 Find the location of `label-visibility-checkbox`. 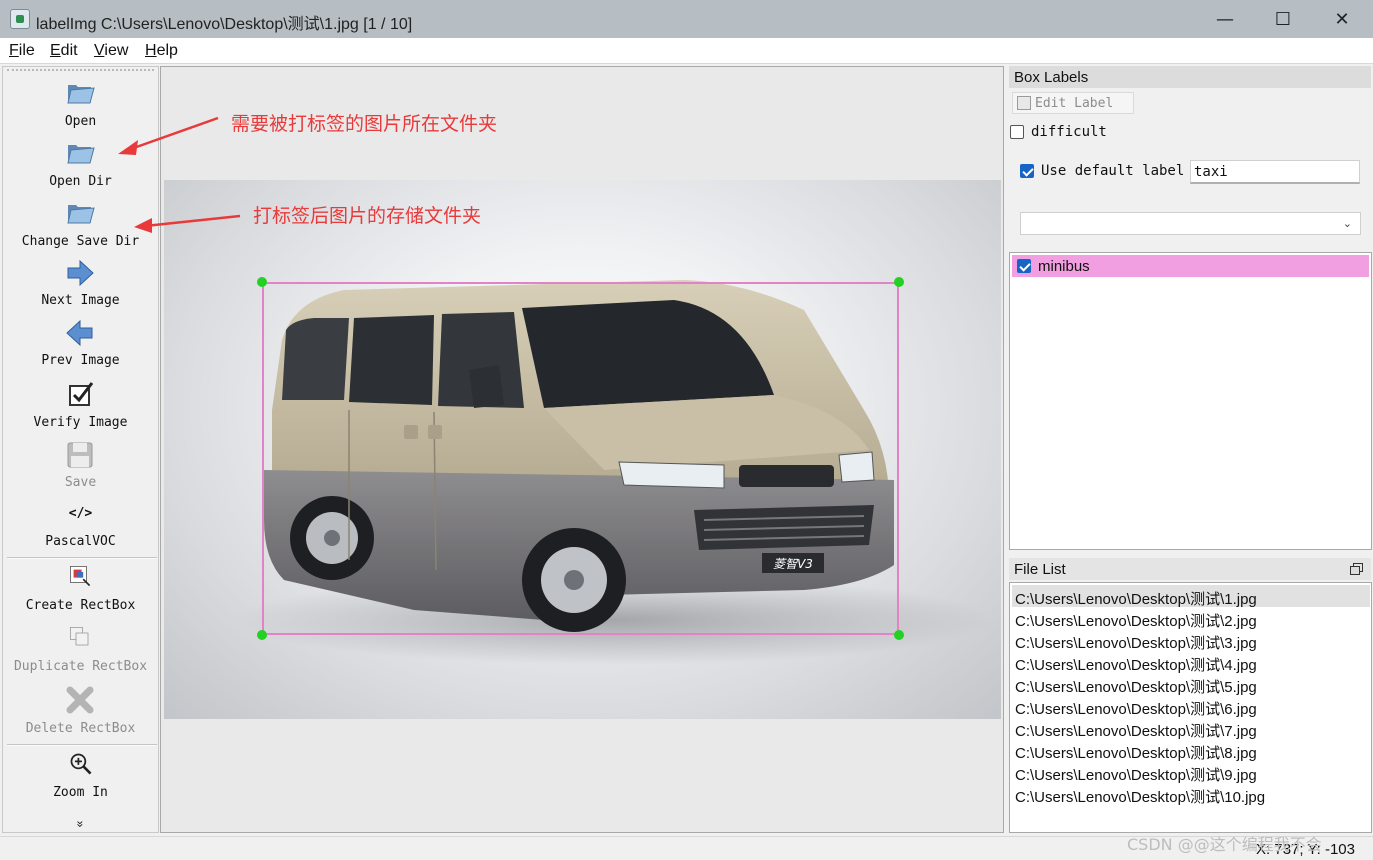

label-visibility-checkbox is located at coordinates (1024, 266).